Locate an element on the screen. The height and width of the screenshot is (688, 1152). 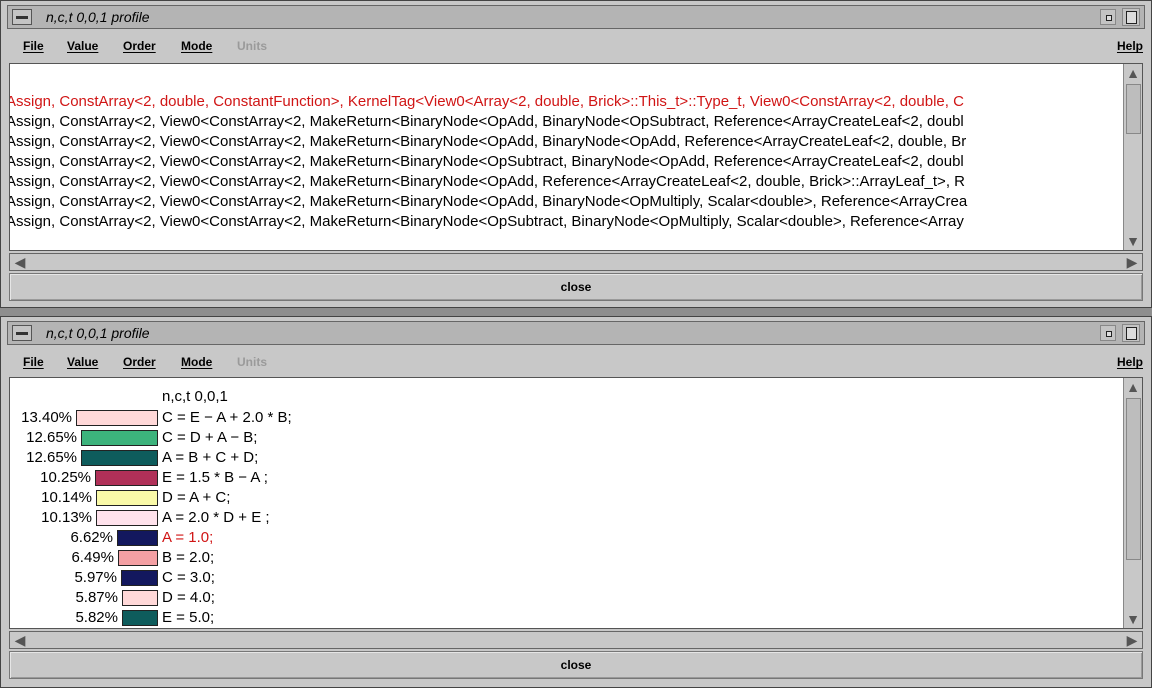
statement-label: A = B + C + D; is located at coordinates (210, 457).